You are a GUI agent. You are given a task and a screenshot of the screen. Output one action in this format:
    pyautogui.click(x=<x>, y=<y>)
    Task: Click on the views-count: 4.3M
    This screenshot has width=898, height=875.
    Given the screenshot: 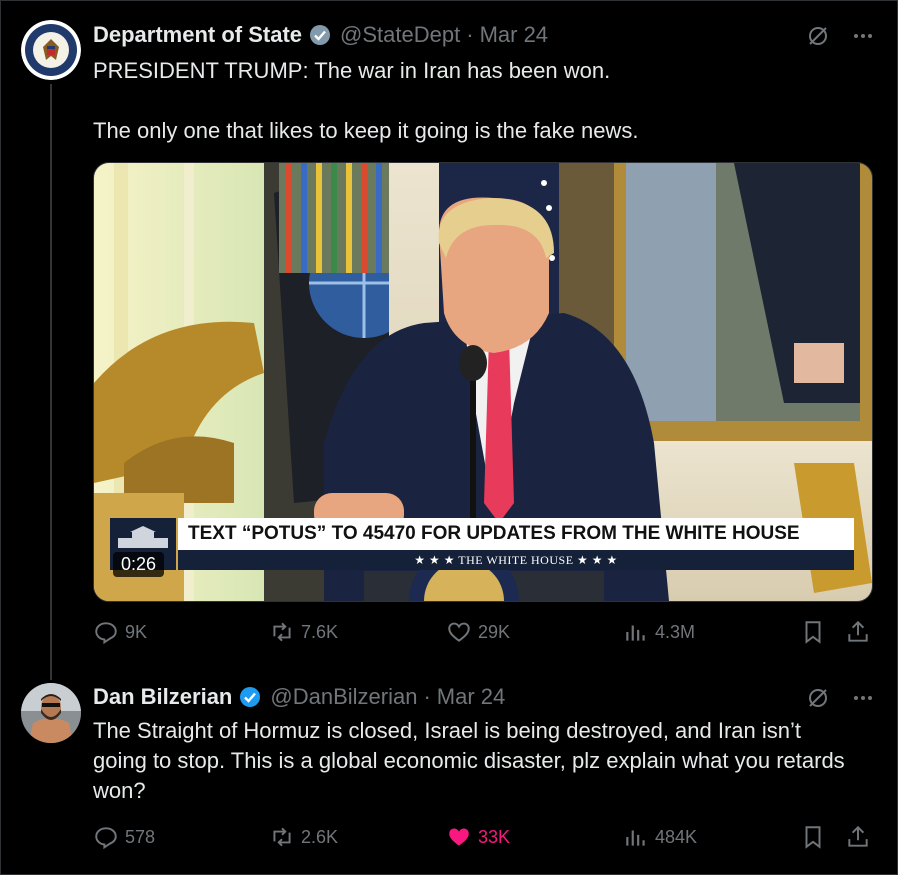 What is the action you would take?
    pyautogui.click(x=675, y=631)
    